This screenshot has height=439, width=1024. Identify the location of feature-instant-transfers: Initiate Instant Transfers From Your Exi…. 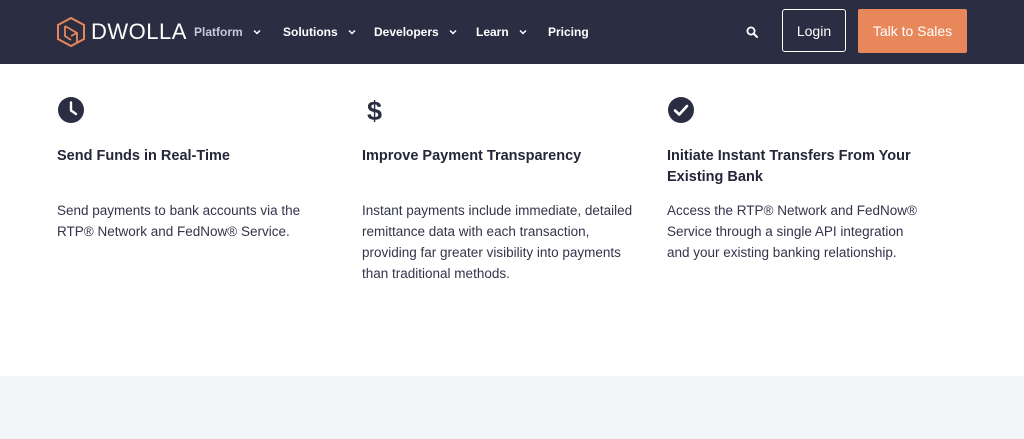
(807, 178).